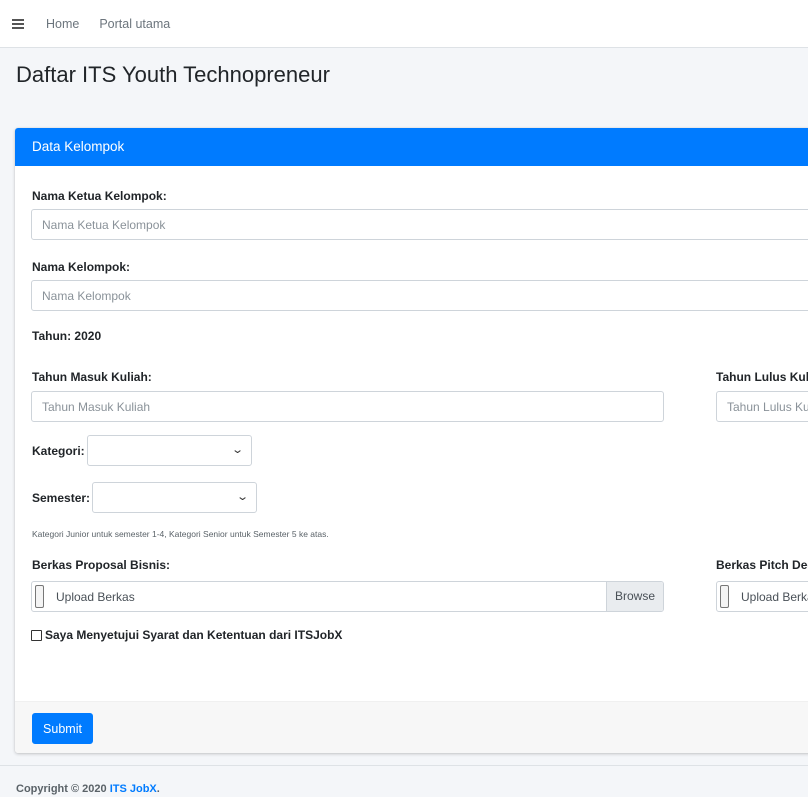 This screenshot has height=797, width=808. Describe the element at coordinates (634, 596) in the screenshot. I see `browse-button: Browse` at that location.